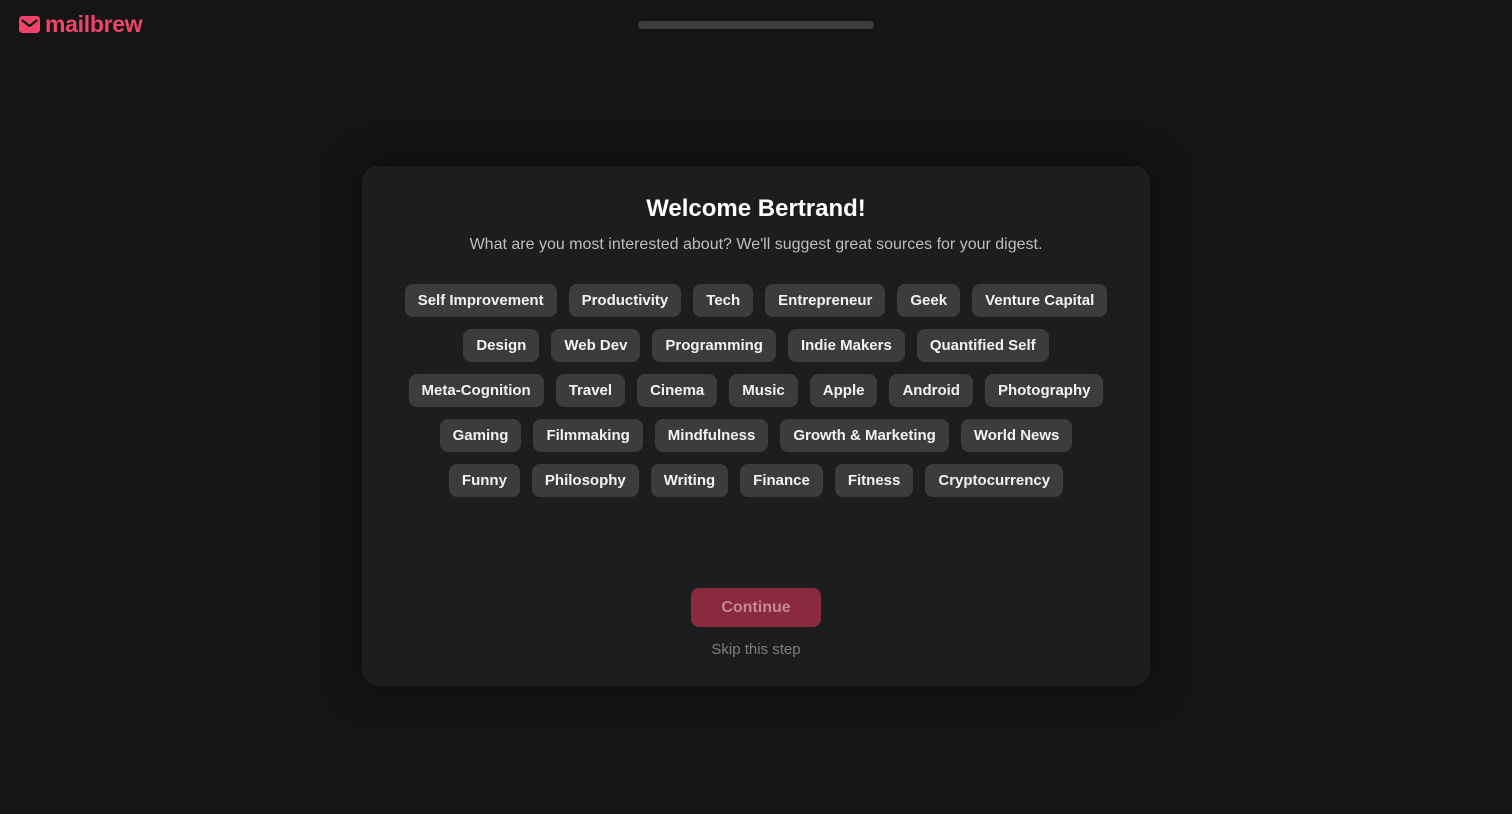 This screenshot has width=1512, height=814. I want to click on interest-tag: Growth & Marketing, so click(864, 435).